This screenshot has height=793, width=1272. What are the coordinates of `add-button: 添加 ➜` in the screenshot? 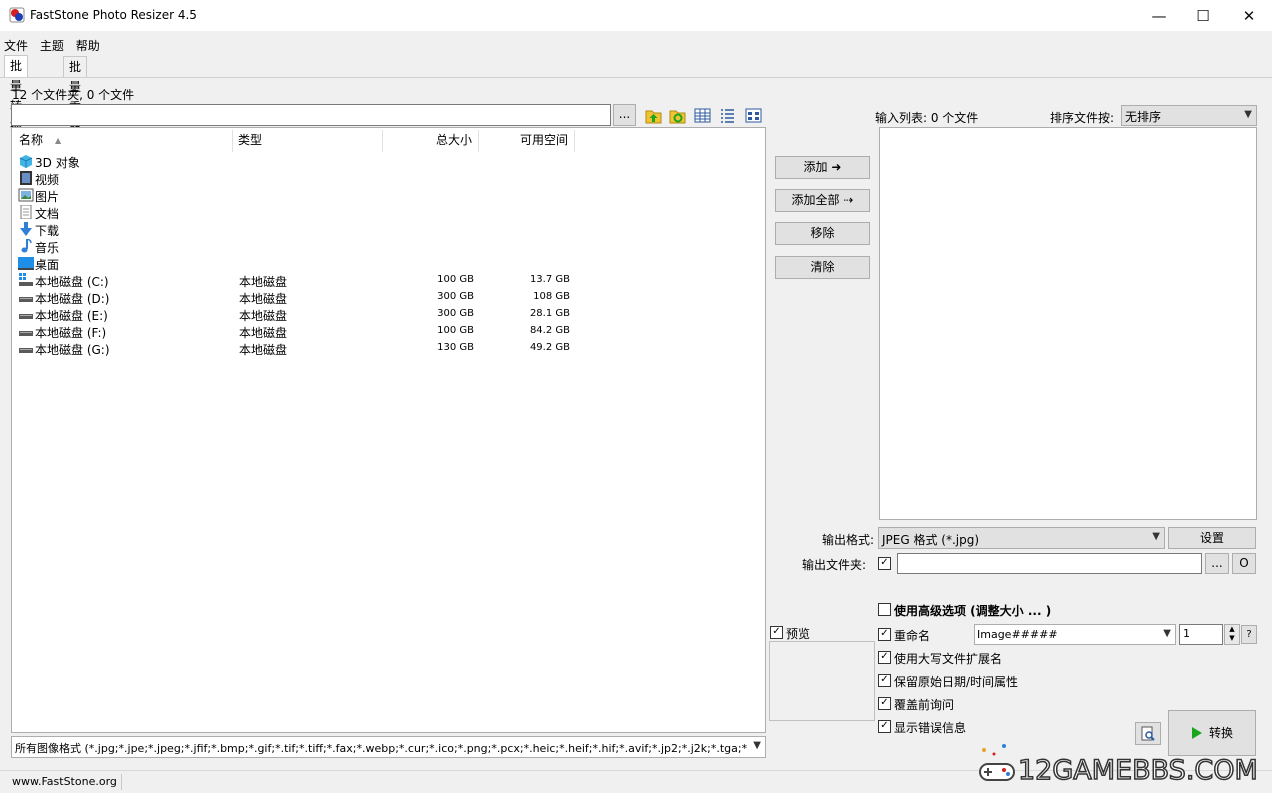 It's located at (822, 167).